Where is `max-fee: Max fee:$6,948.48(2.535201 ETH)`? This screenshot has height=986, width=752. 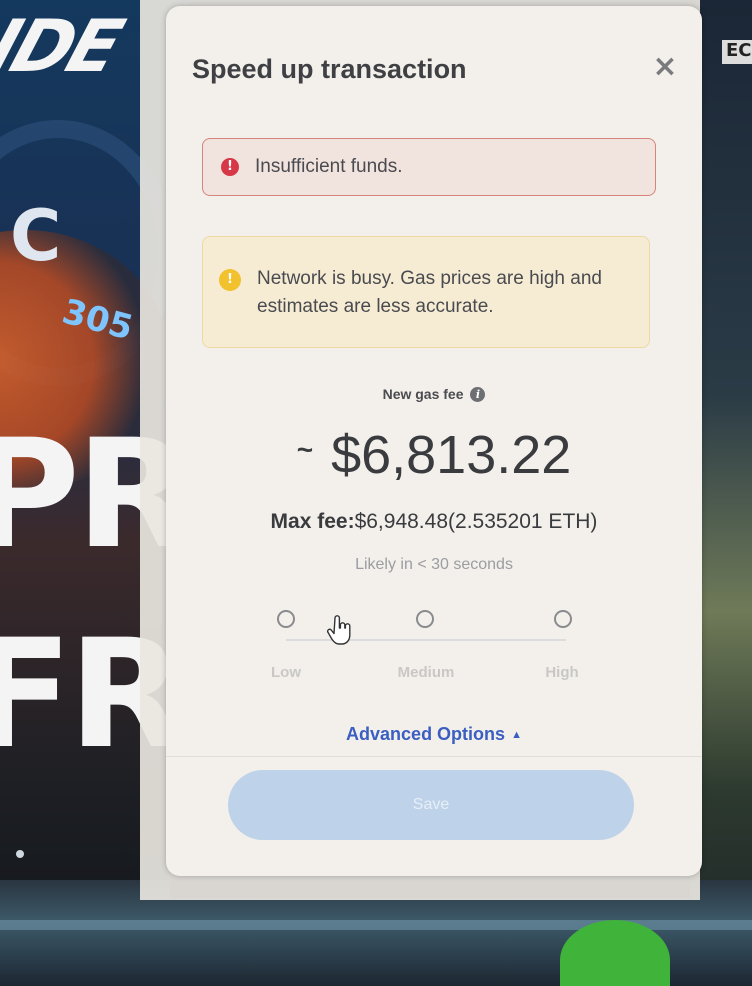 max-fee: Max fee:$6,948.48(2.535201 ETH) is located at coordinates (434, 522).